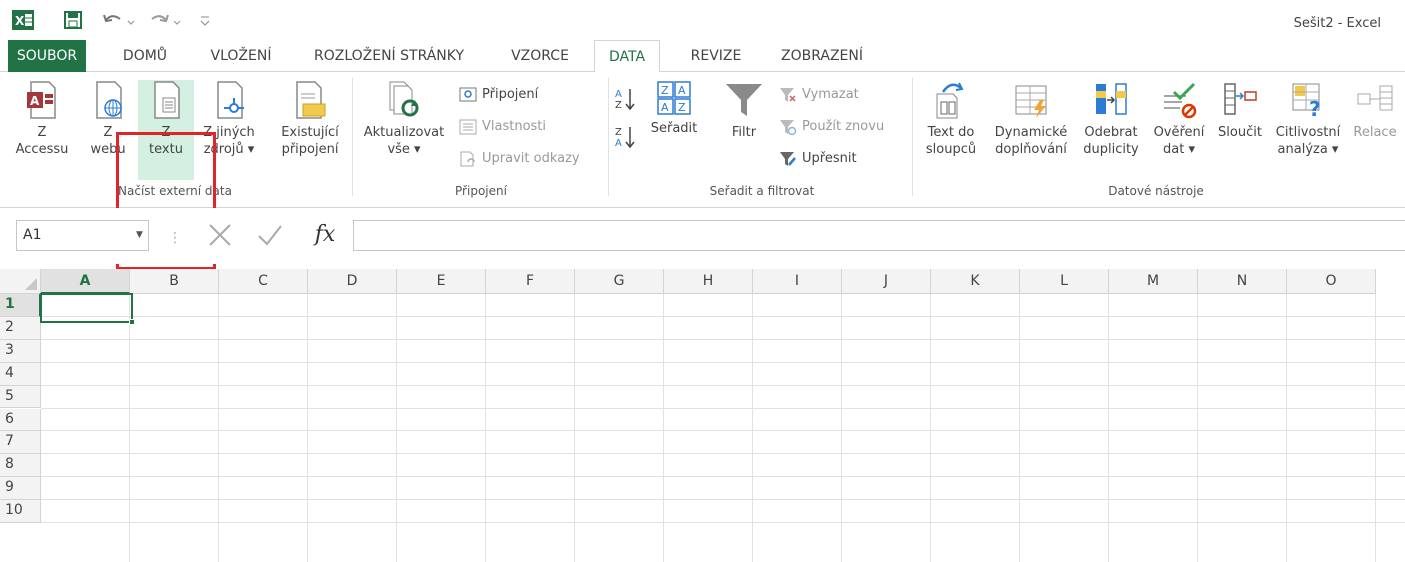  I want to click on from-web-label-1: Z, so click(108, 132).